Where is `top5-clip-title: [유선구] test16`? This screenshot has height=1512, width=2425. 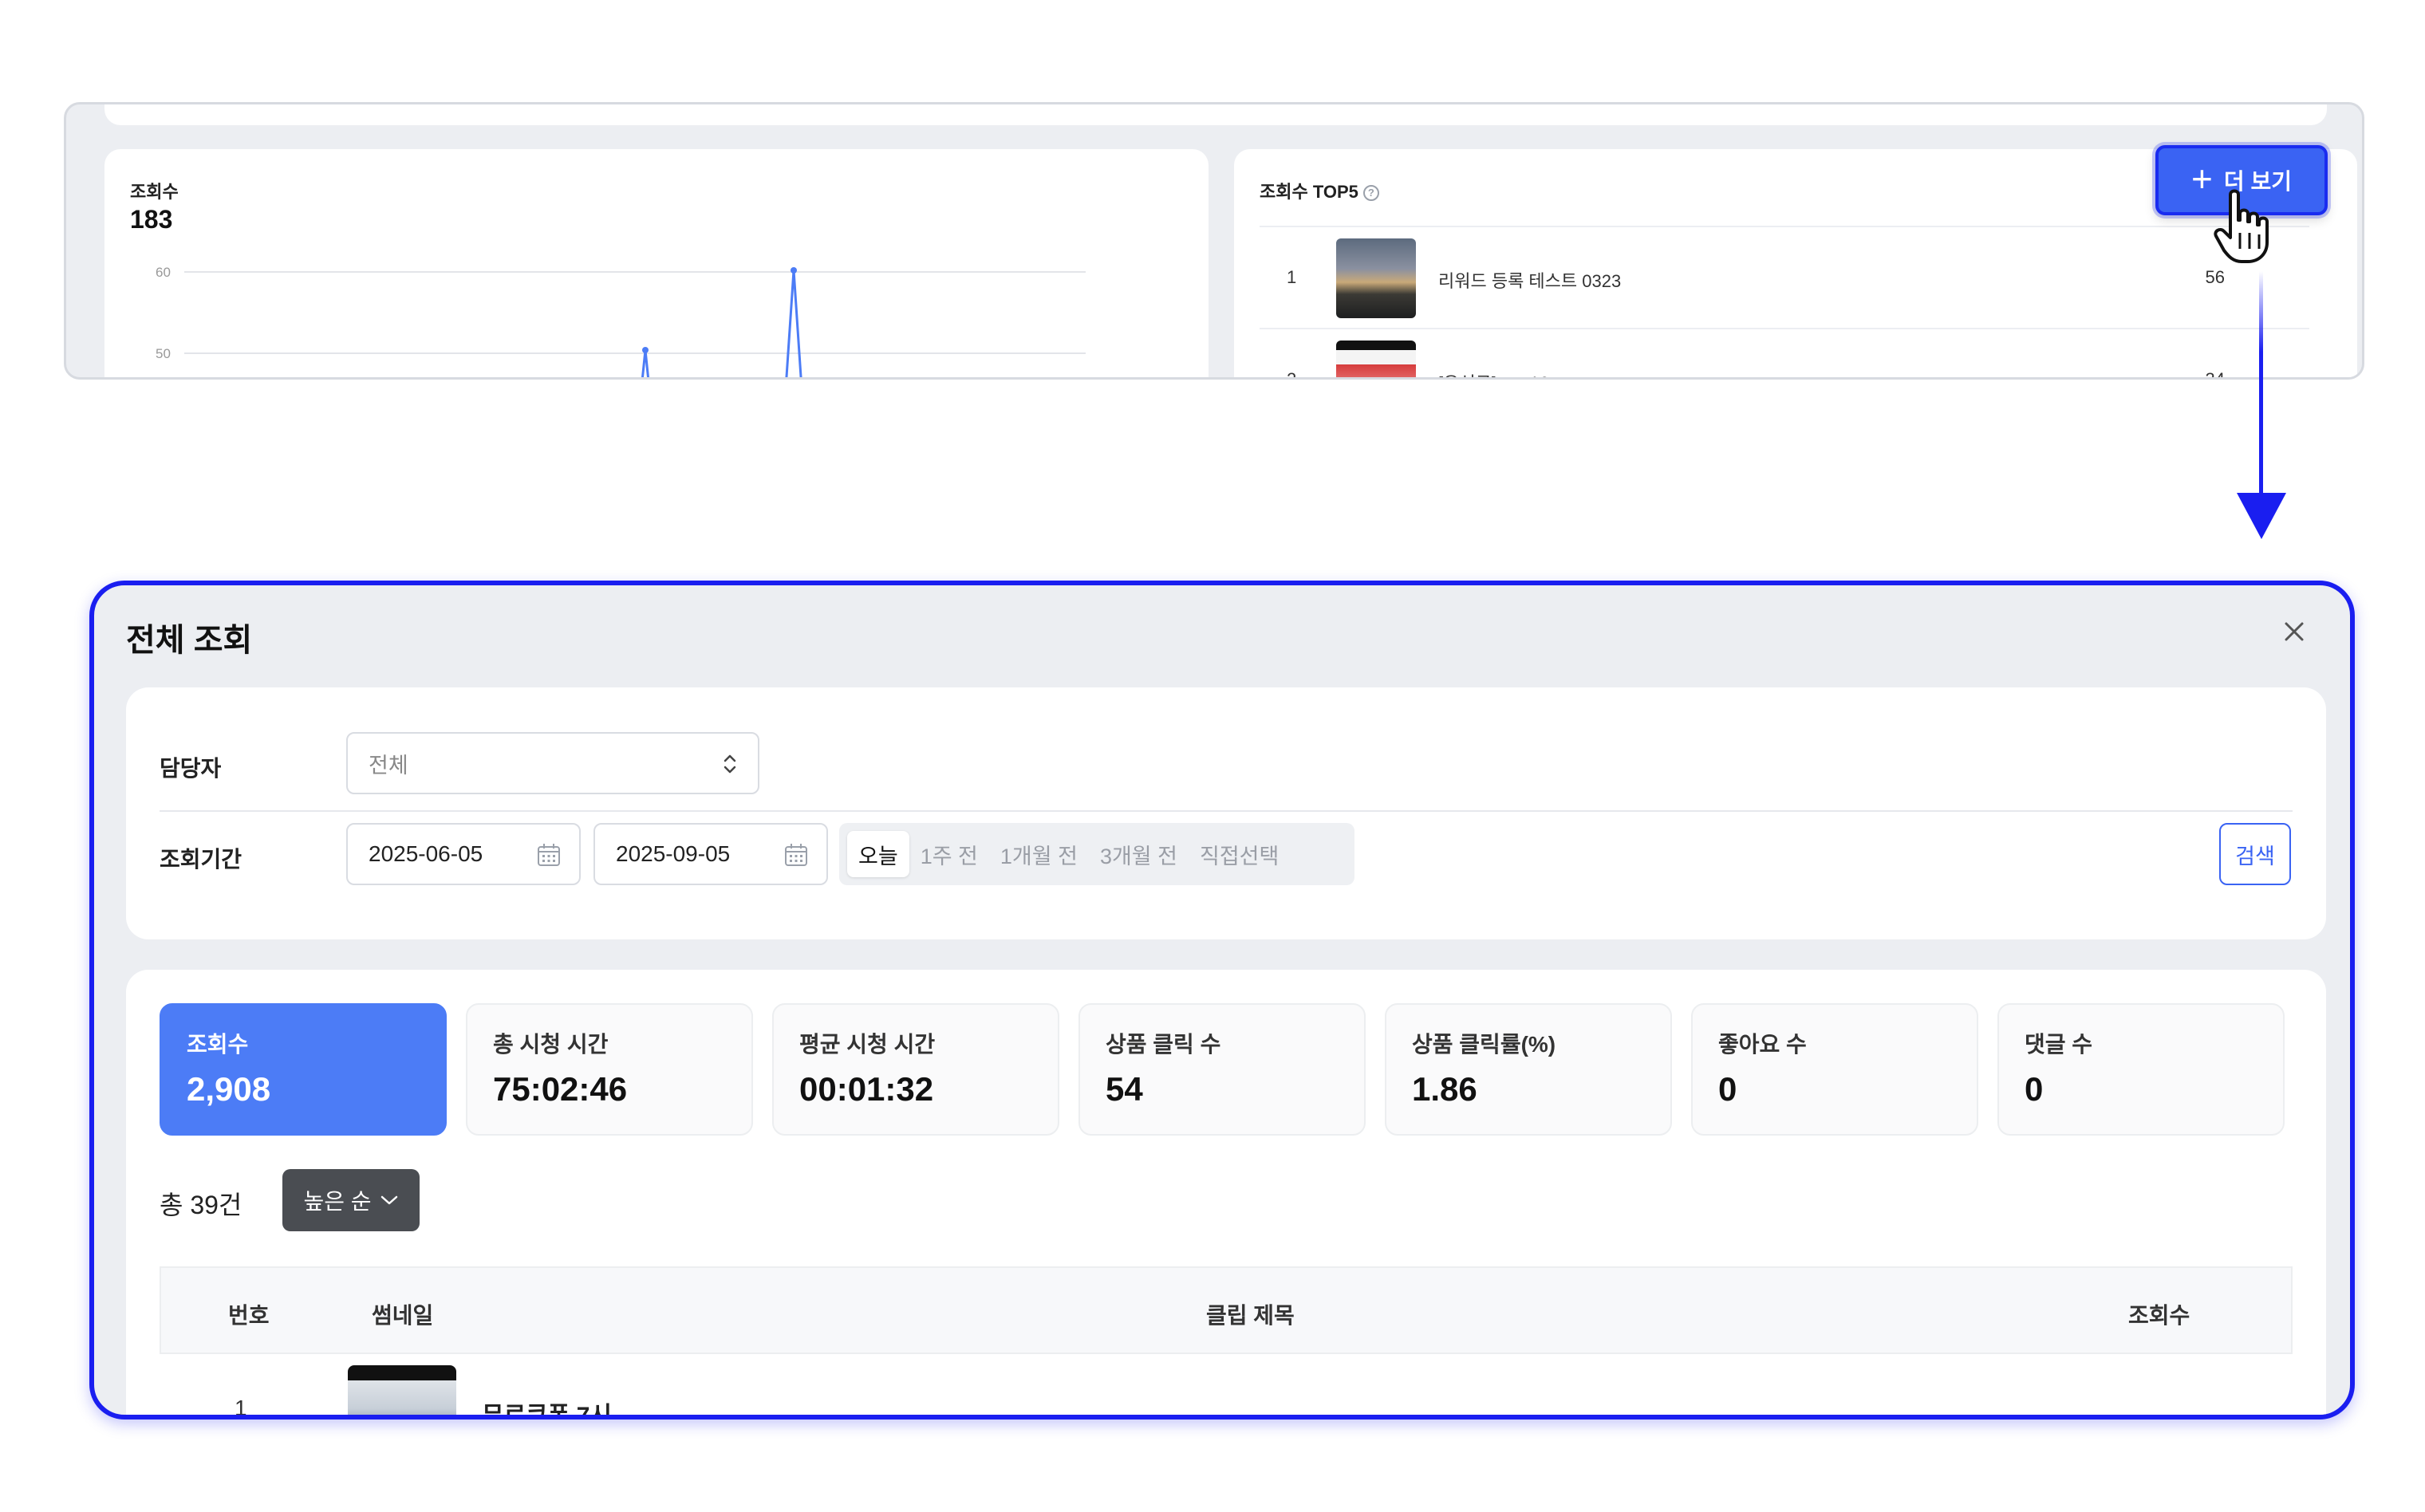
top5-clip-title: [유선구] test16 is located at coordinates (1493, 373).